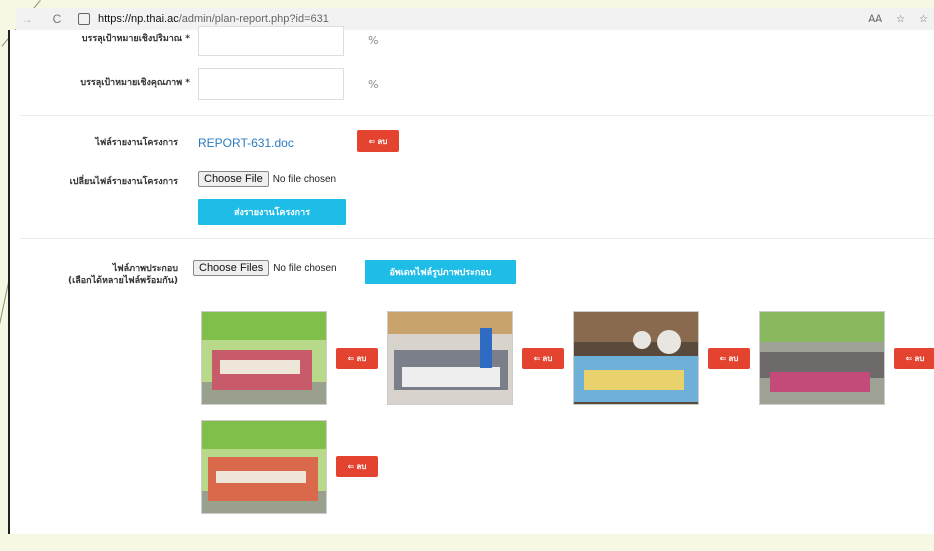  I want to click on quantity-input, so click(271, 41).